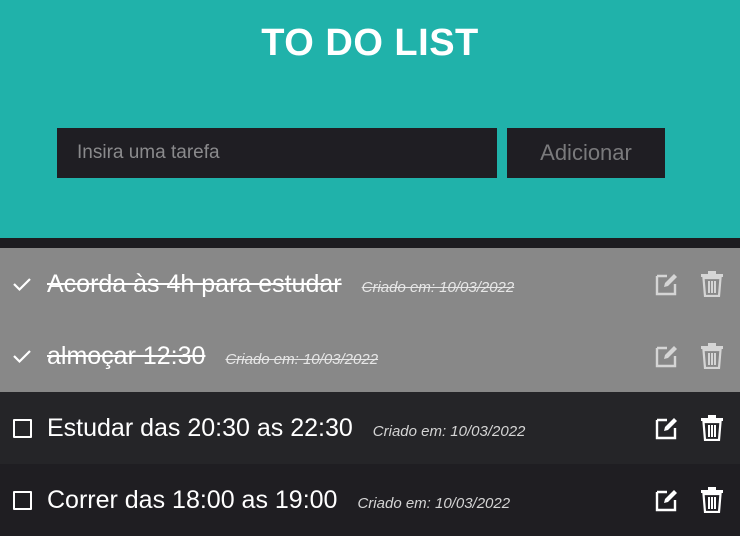 This screenshot has height=536, width=740. I want to click on task-text: almoçar 12:30 Criado em: 10/03/2022, so click(212, 356).